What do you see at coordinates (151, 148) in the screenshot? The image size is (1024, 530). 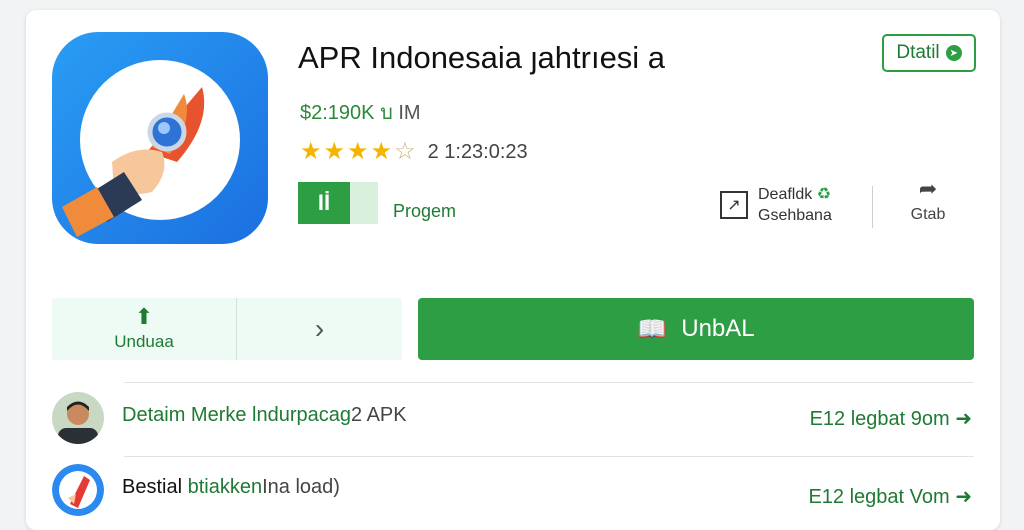 I see `rocket-icon` at bounding box center [151, 148].